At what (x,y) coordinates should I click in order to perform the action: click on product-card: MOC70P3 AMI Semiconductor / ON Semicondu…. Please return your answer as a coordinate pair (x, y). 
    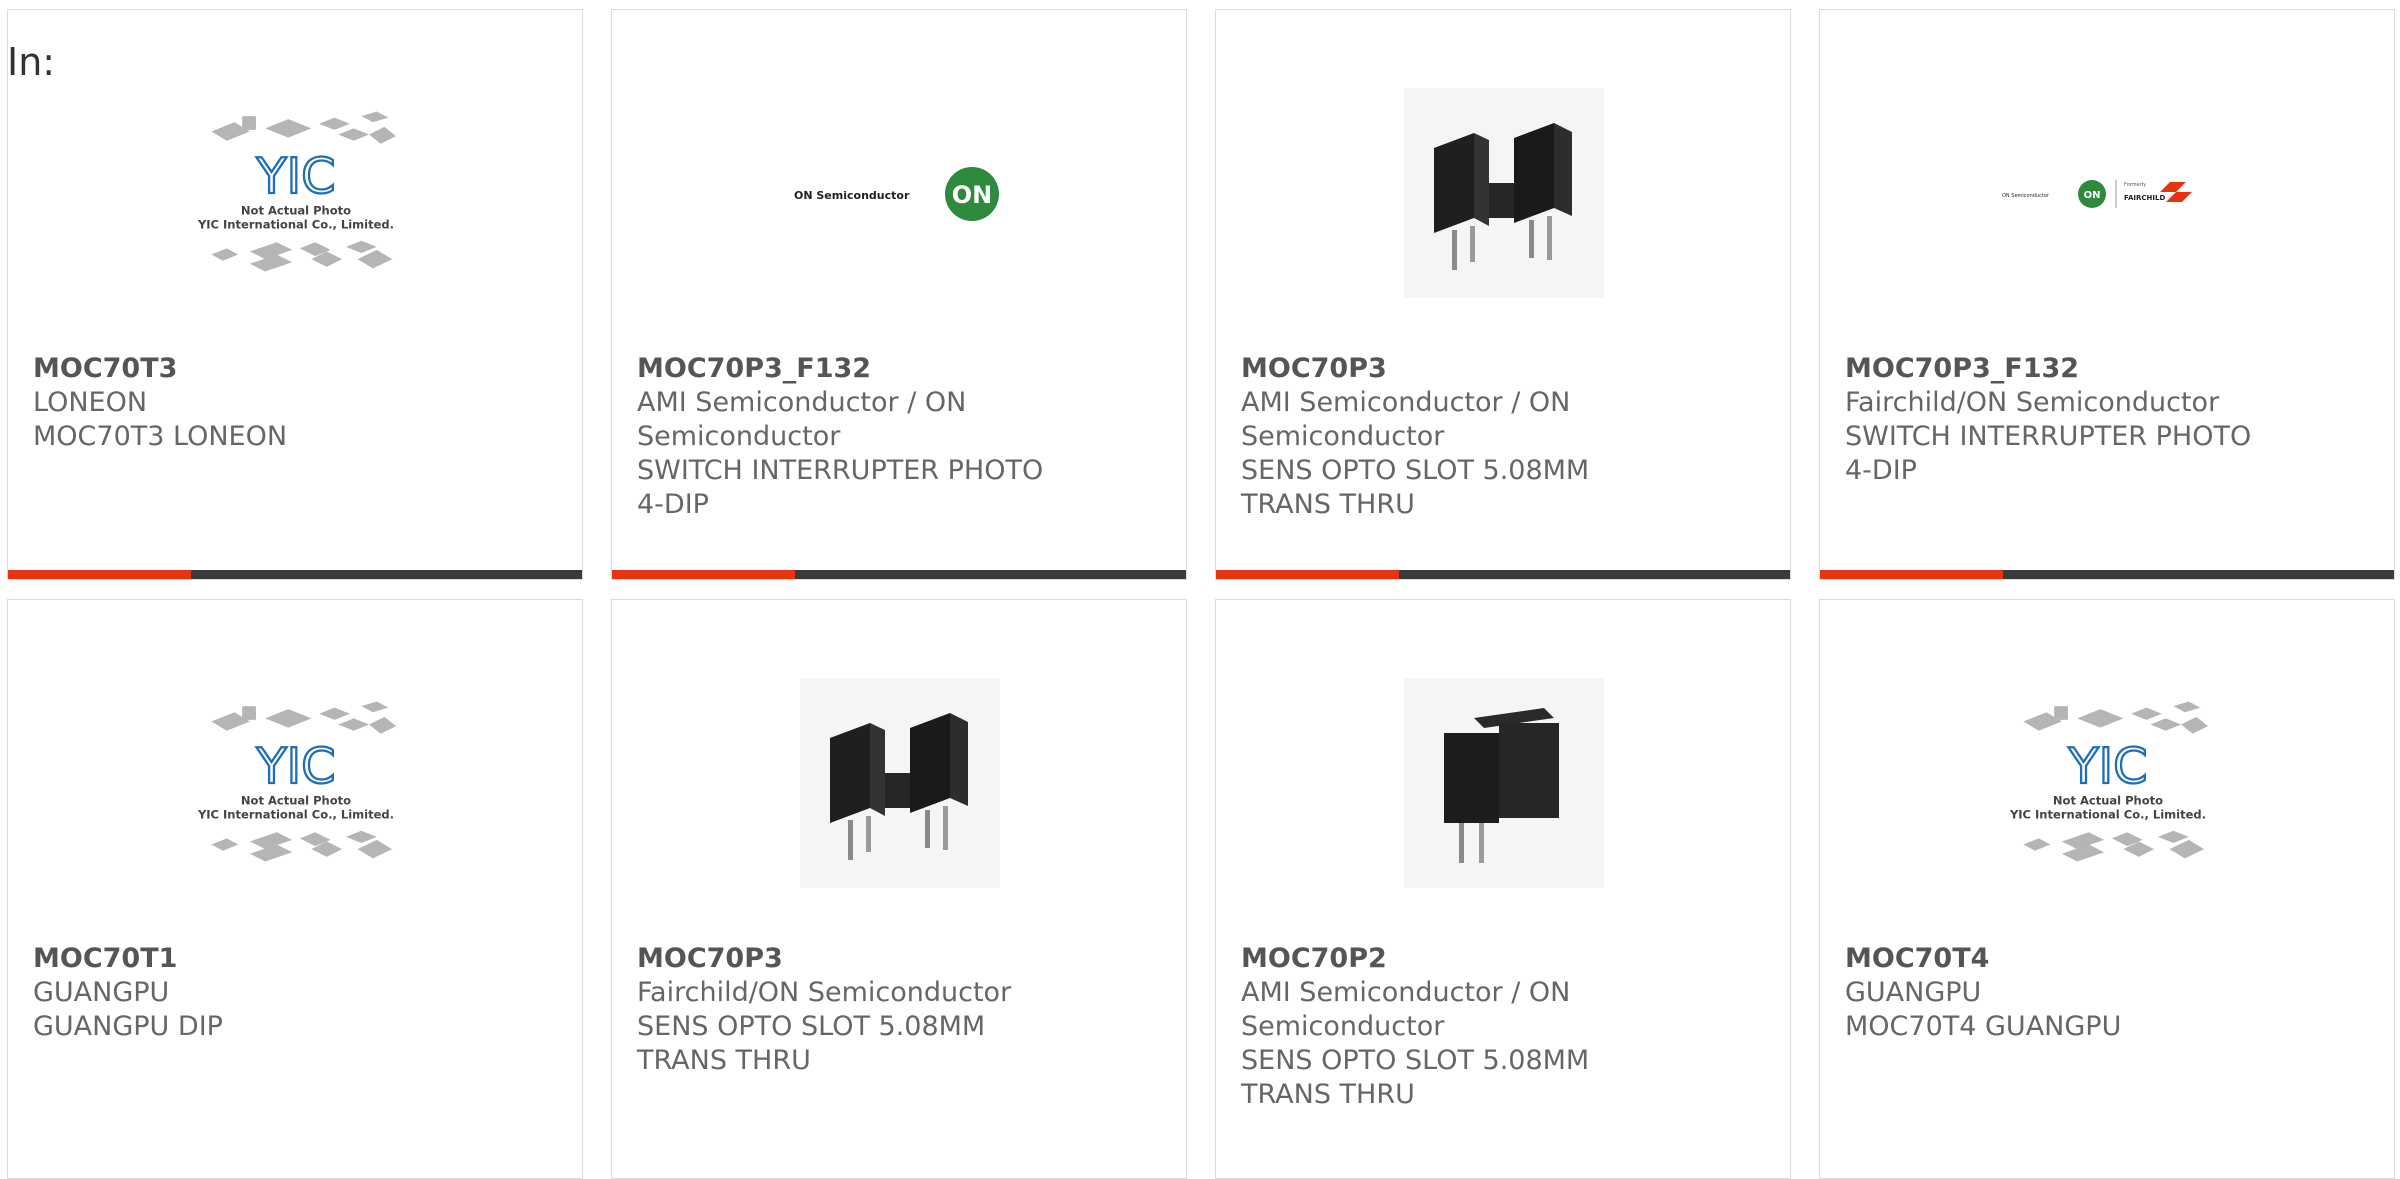
    Looking at the image, I should click on (1503, 294).